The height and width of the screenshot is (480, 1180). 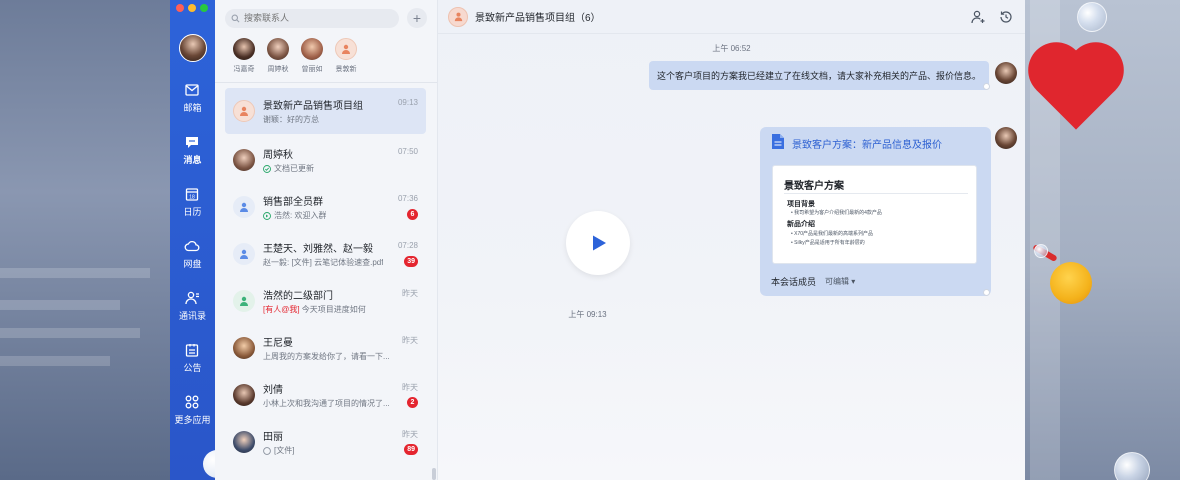 What do you see at coordinates (407, 151) in the screenshot?
I see `conversation-time: 07:50` at bounding box center [407, 151].